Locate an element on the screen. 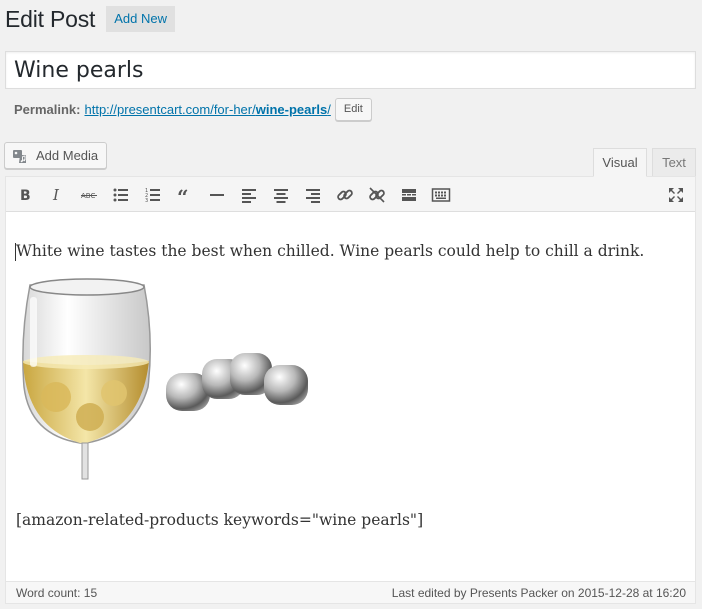 This screenshot has width=702, height=609. bulleted-list-icon is located at coordinates (120, 195).